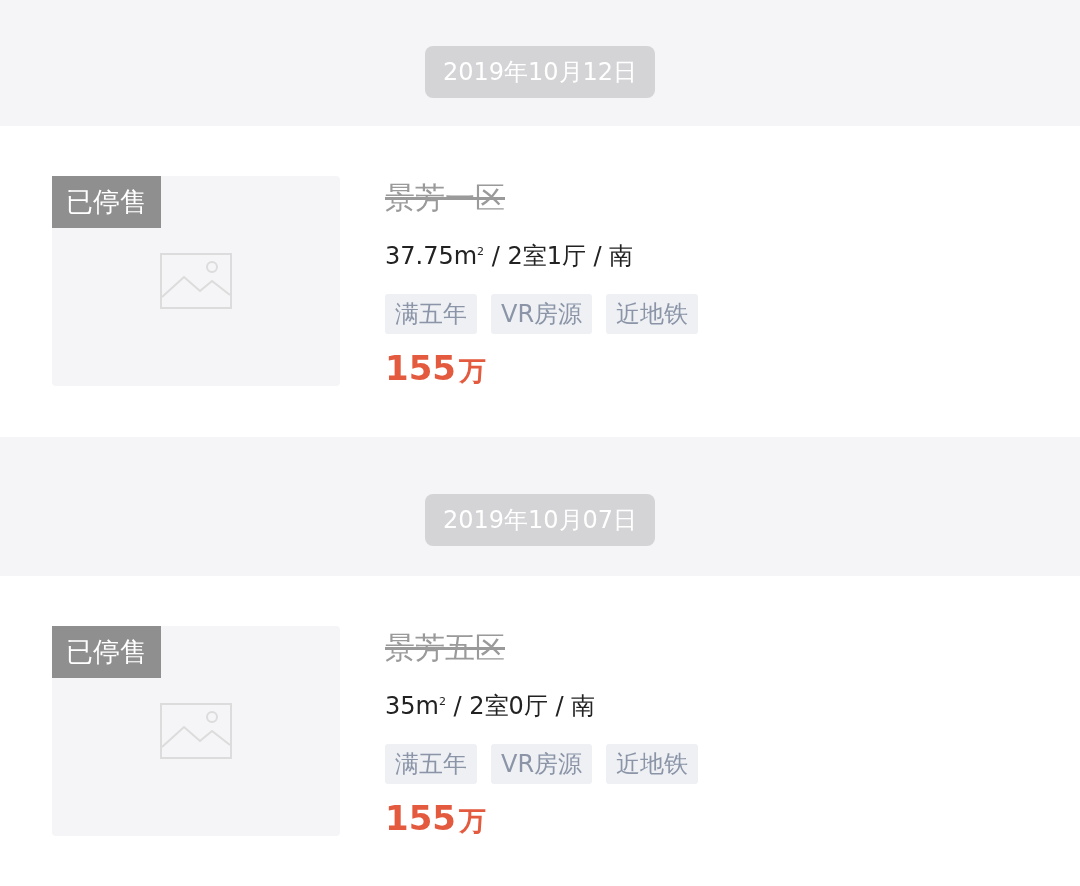 The image size is (1080, 886). Describe the element at coordinates (445, 198) in the screenshot. I see `listing-title: 景芳一区` at that location.